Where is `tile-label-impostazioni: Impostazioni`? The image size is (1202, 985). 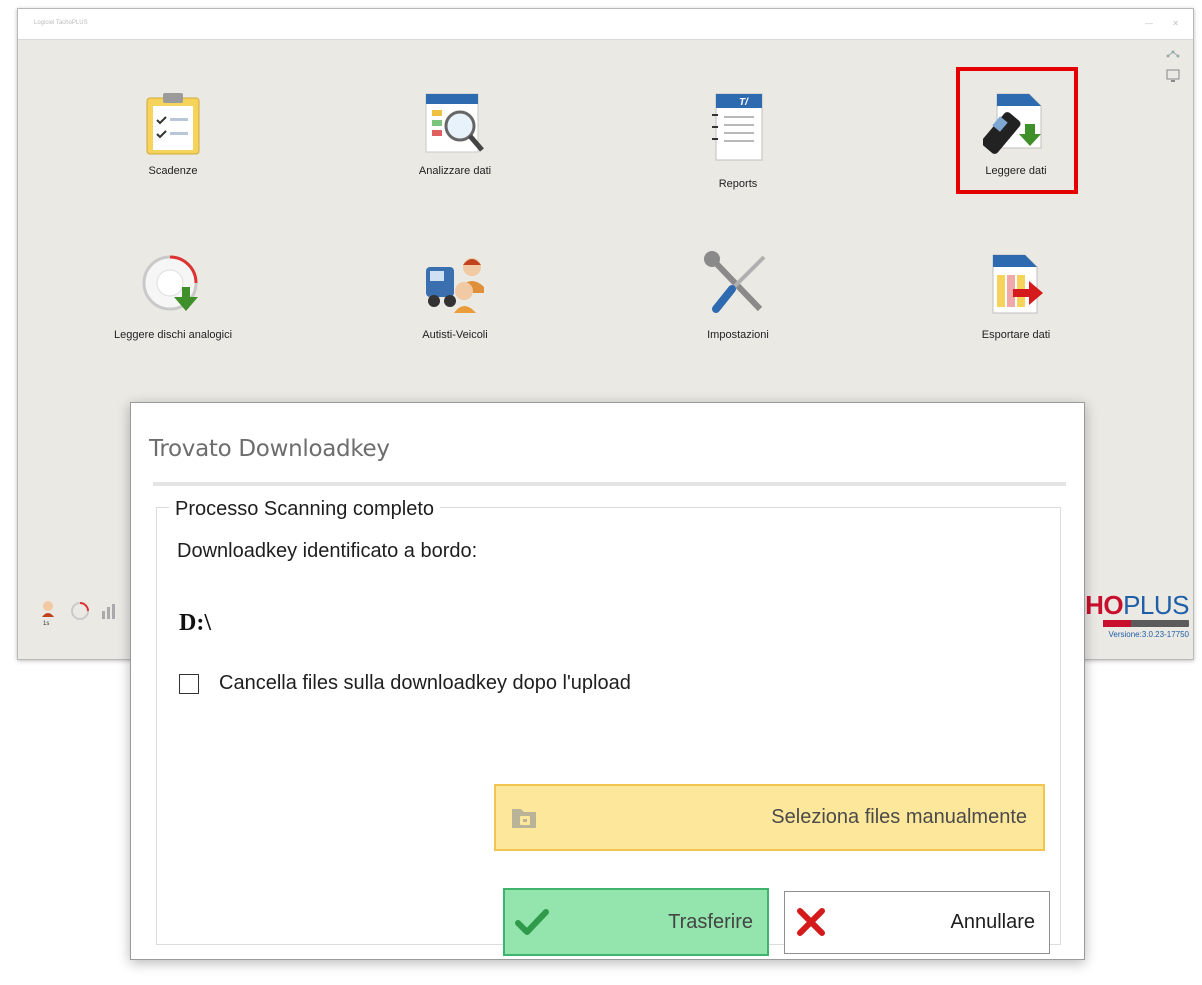
tile-label-impostazioni: Impostazioni is located at coordinates (738, 335).